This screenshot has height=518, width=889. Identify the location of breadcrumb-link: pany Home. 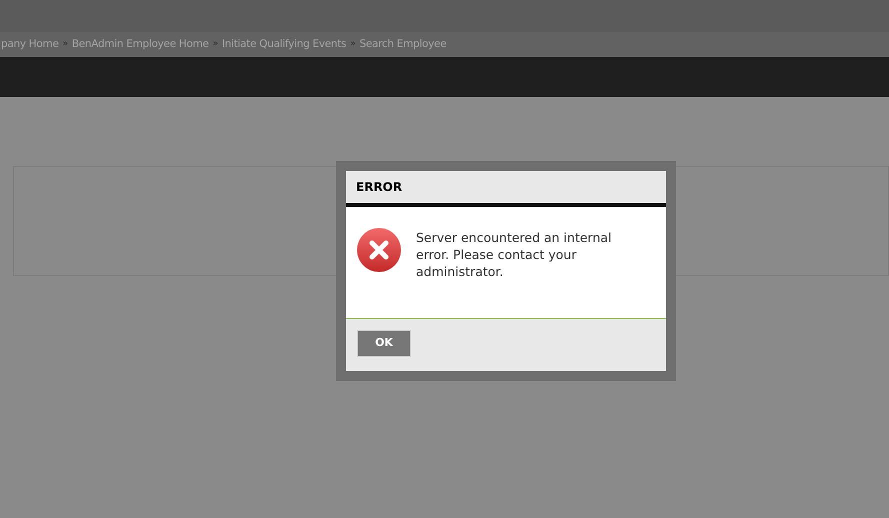
(30, 44).